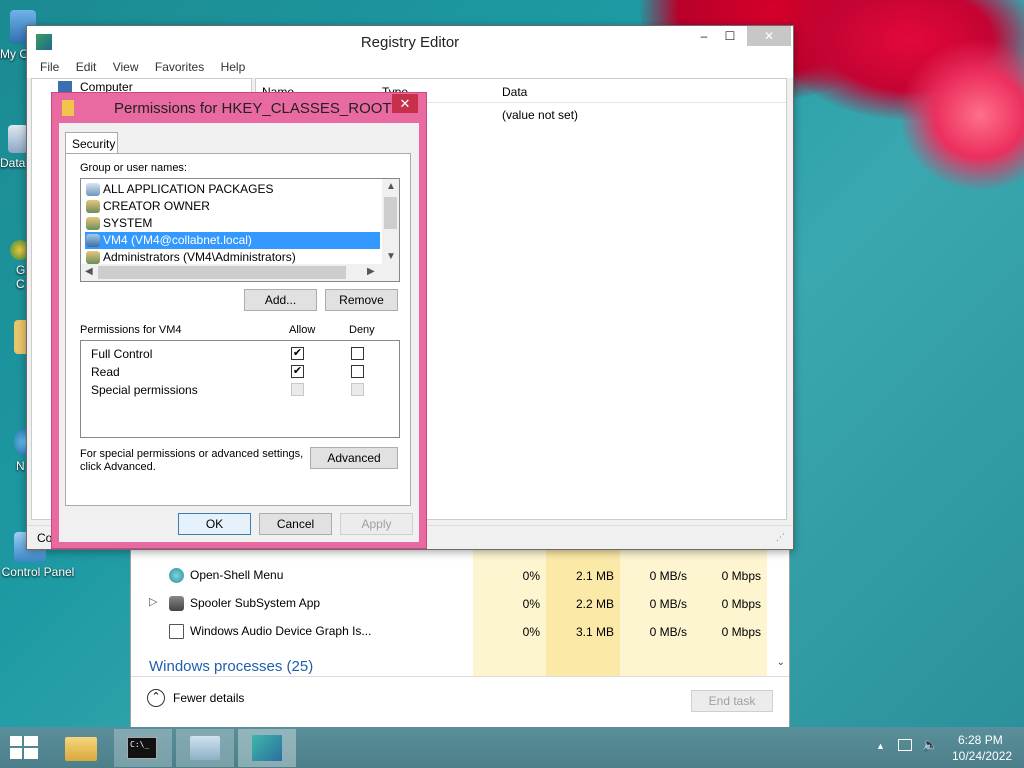 The height and width of the screenshot is (768, 1024). What do you see at coordinates (205, 748) in the screenshot?
I see `taskbar-task-manager` at bounding box center [205, 748].